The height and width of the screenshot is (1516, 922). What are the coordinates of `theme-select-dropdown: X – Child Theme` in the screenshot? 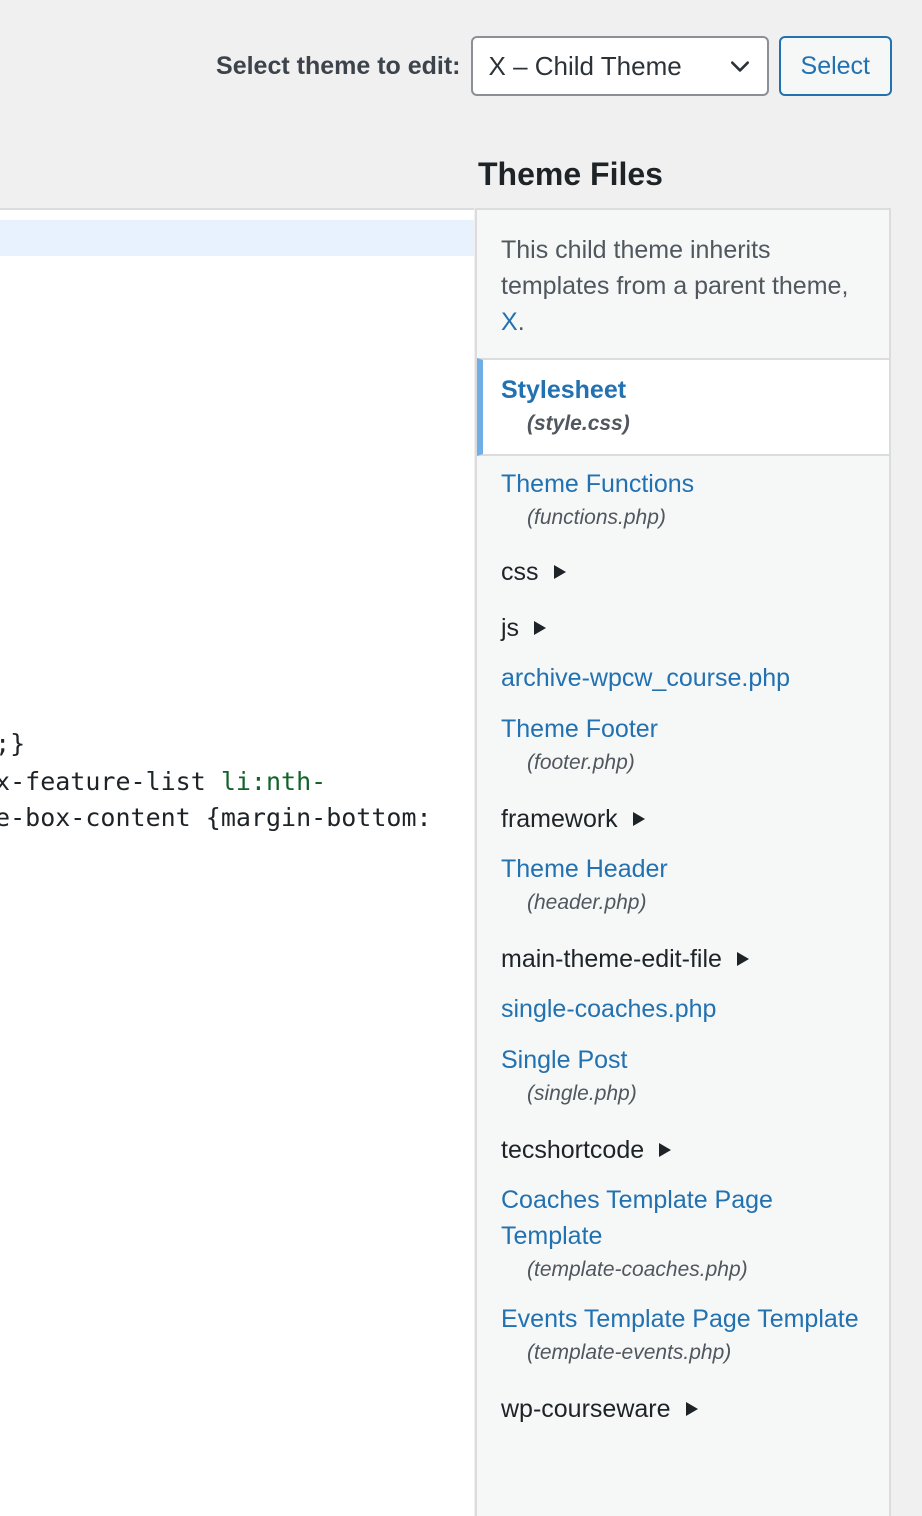 It's located at (619, 66).